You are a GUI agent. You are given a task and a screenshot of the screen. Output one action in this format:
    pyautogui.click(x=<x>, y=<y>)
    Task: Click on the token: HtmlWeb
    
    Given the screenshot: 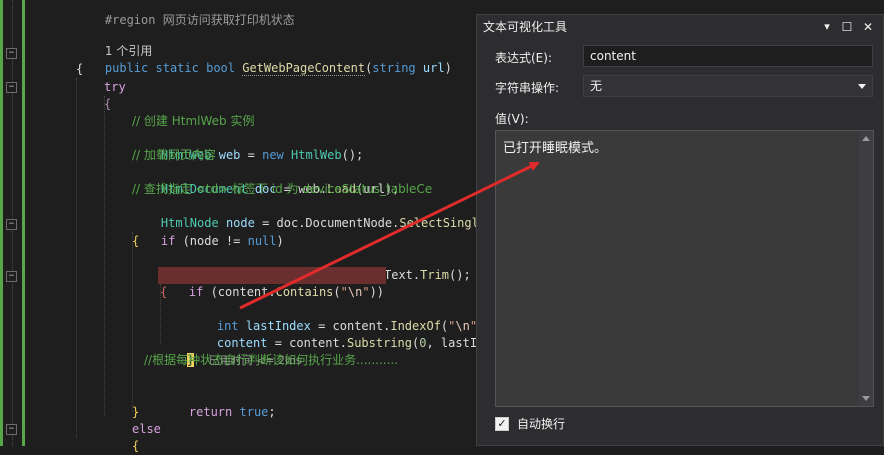 What is the action you would take?
    pyautogui.click(x=316, y=155)
    